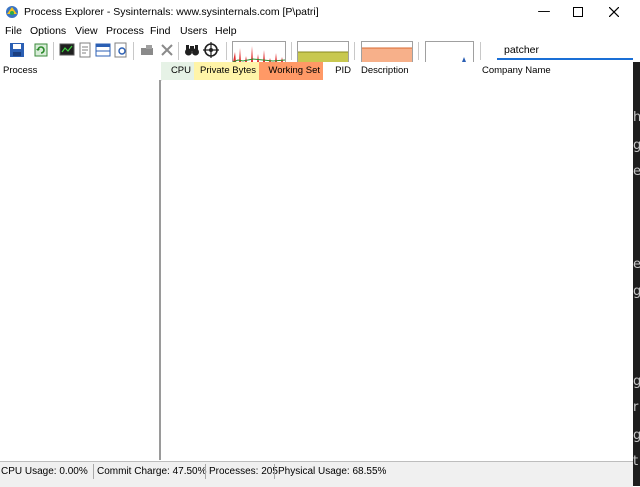 Image resolution: width=640 pixels, height=487 pixels. What do you see at coordinates (211, 50) in the screenshot?
I see `target-crosshair-icon` at bounding box center [211, 50].